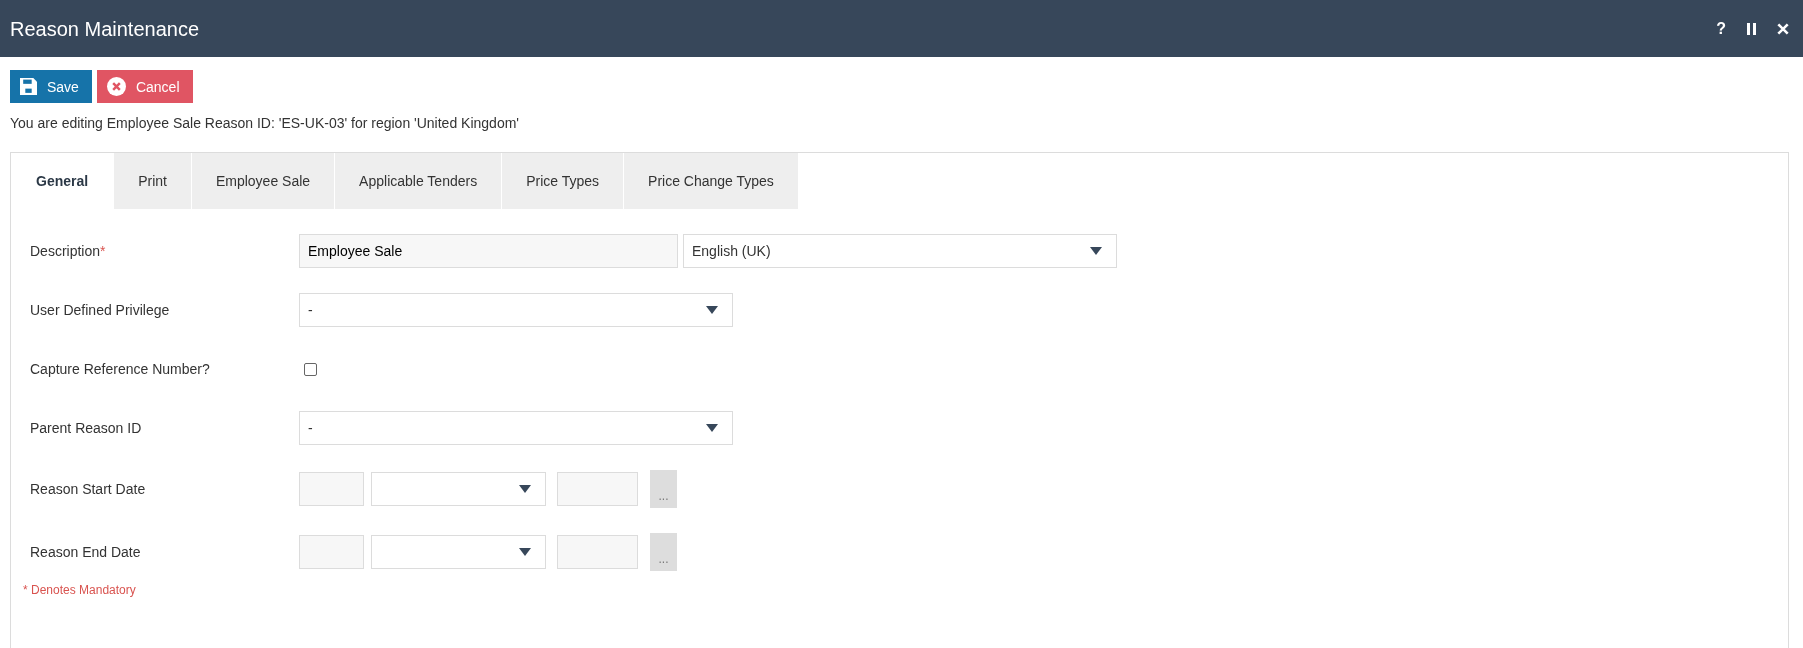  Describe the element at coordinates (265, 123) in the screenshot. I see `editing-info-text: You are editing Employee Sale Reason ID: 'ES-UK-03' for region 'United Kingdom'` at that location.